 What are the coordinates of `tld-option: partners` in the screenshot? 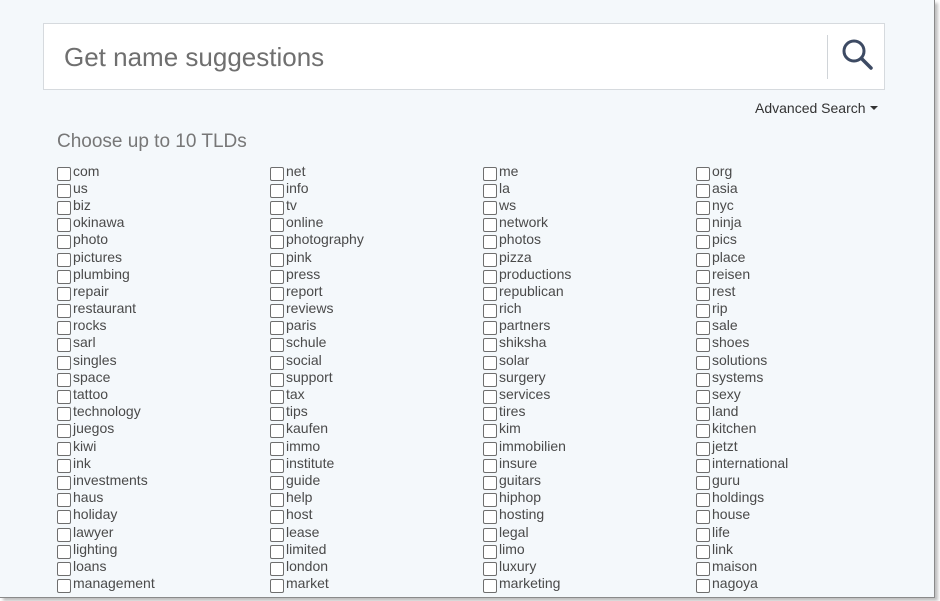 It's located at (589, 326).